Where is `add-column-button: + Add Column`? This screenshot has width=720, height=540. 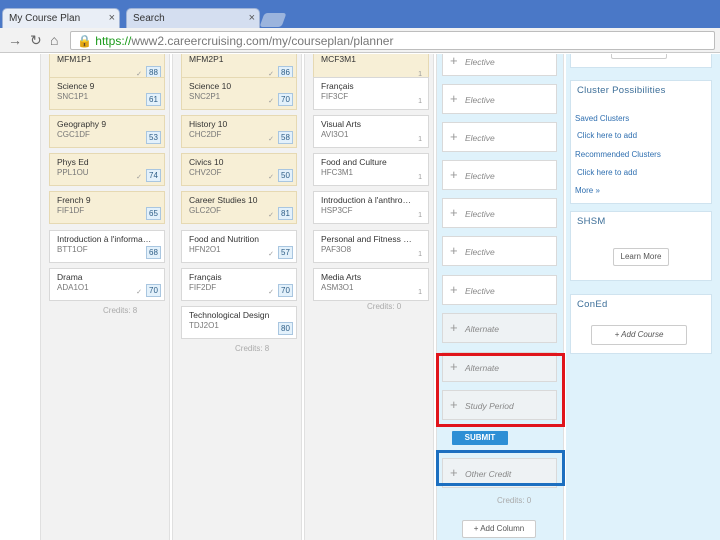 add-column-button: + Add Column is located at coordinates (499, 529).